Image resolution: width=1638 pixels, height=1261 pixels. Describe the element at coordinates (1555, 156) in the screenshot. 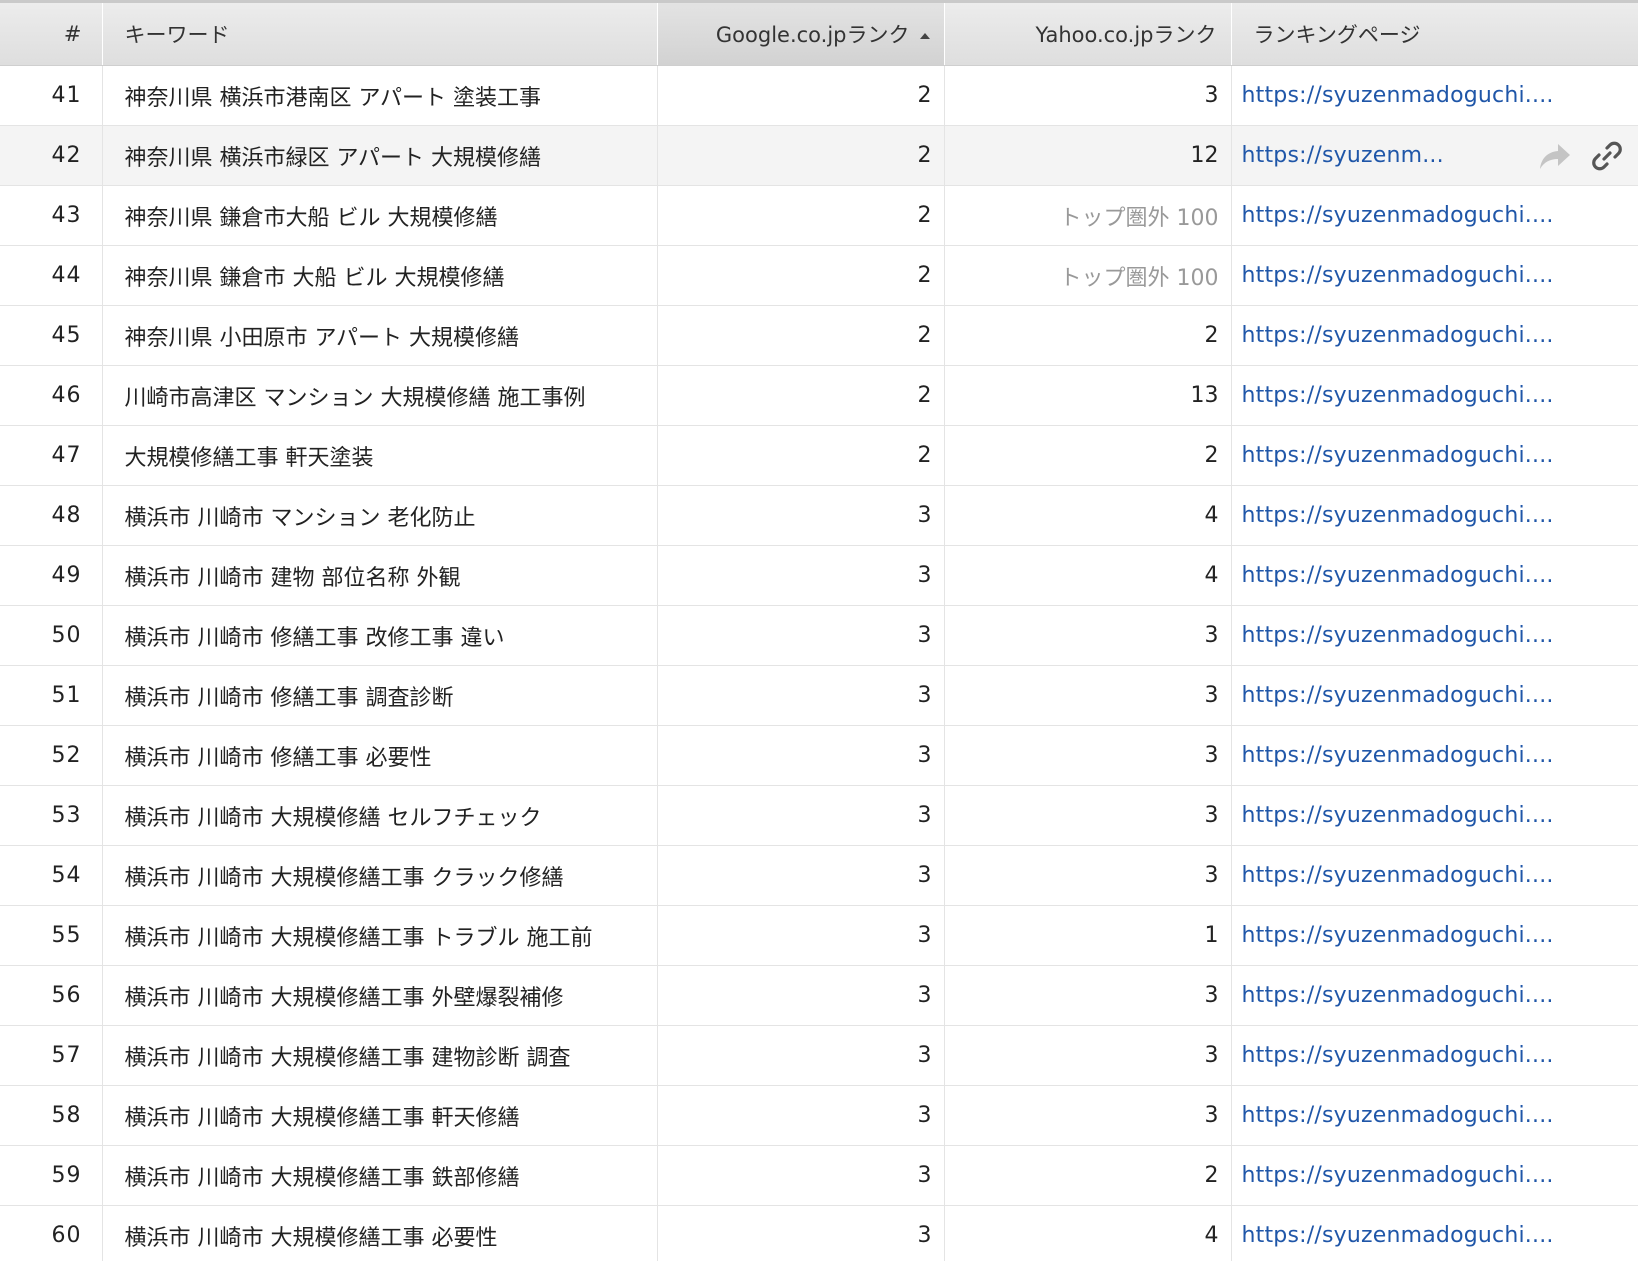

I see `share-arrow-icon` at that location.